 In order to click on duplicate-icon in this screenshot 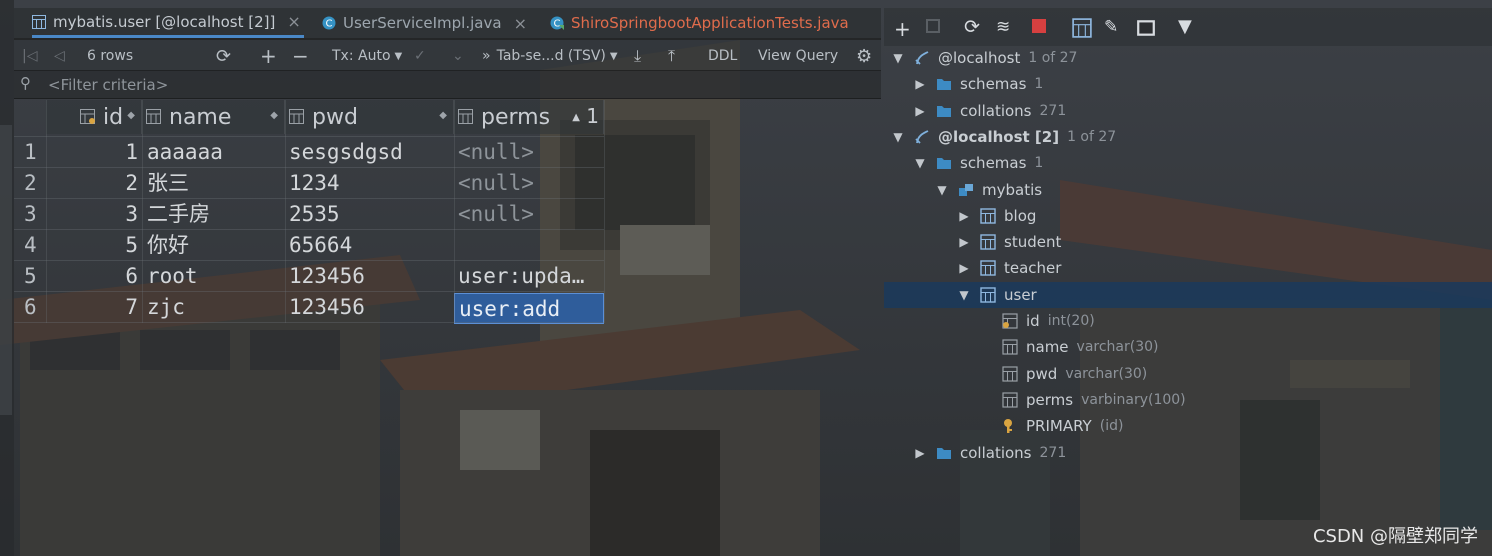, I will do `click(933, 26)`.